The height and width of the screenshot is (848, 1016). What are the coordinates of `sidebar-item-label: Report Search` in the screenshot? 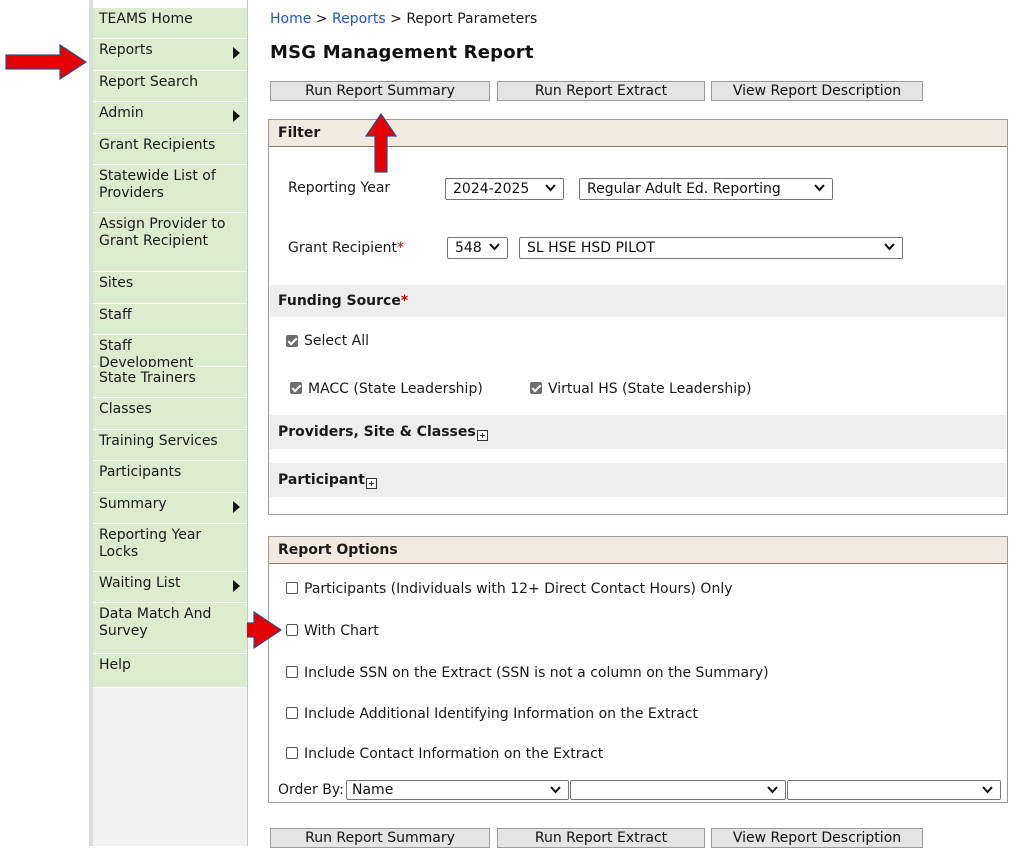 It's located at (148, 82).